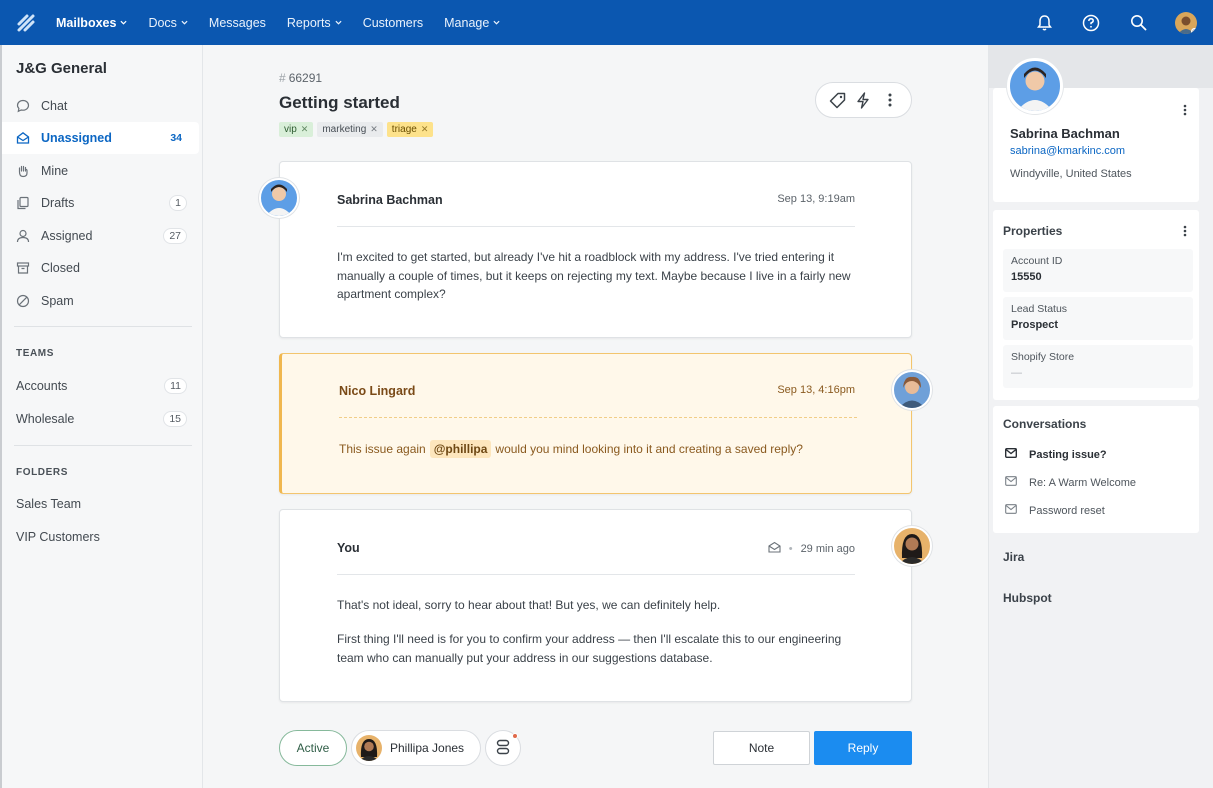 Image resolution: width=1213 pixels, height=788 pixels. I want to click on workflow-button, so click(503, 748).